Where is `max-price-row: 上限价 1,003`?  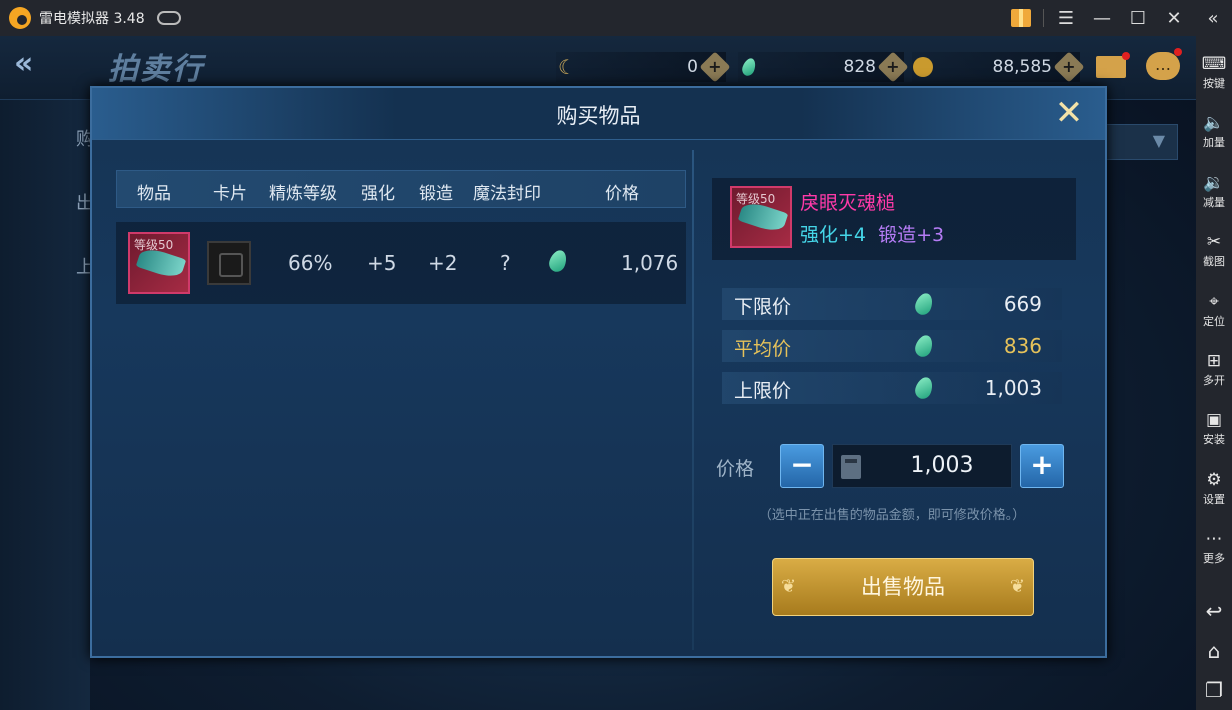
max-price-row: 上限价 1,003 is located at coordinates (892, 388).